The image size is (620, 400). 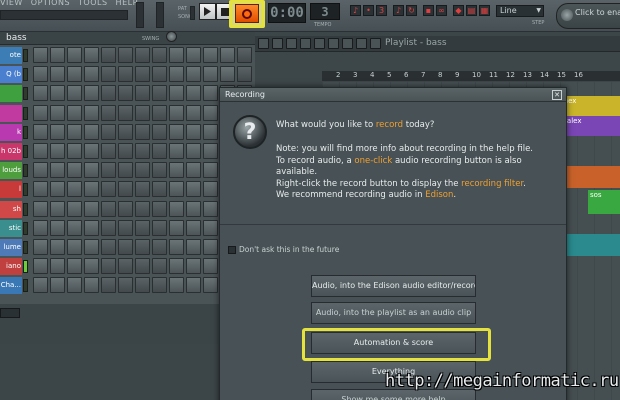 What do you see at coordinates (325, 11) in the screenshot?
I see `tempo-display: 3` at bounding box center [325, 11].